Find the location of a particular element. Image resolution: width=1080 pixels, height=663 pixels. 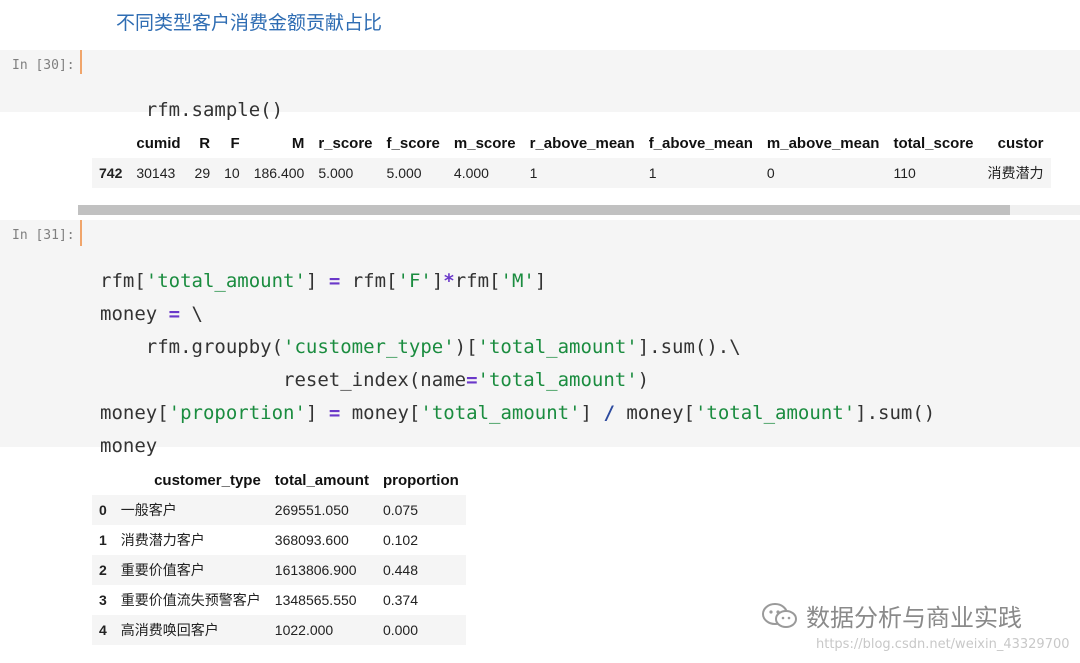

column-header: total_amount is located at coordinates (321, 480).